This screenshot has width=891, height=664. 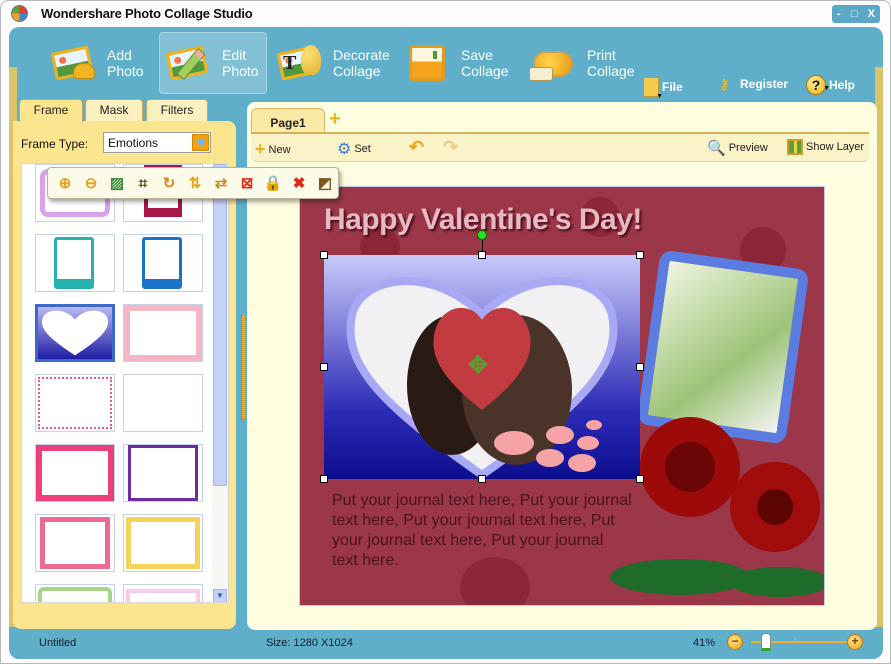 What do you see at coordinates (220, 595) in the screenshot?
I see `scroll-down-icon: ▼` at bounding box center [220, 595].